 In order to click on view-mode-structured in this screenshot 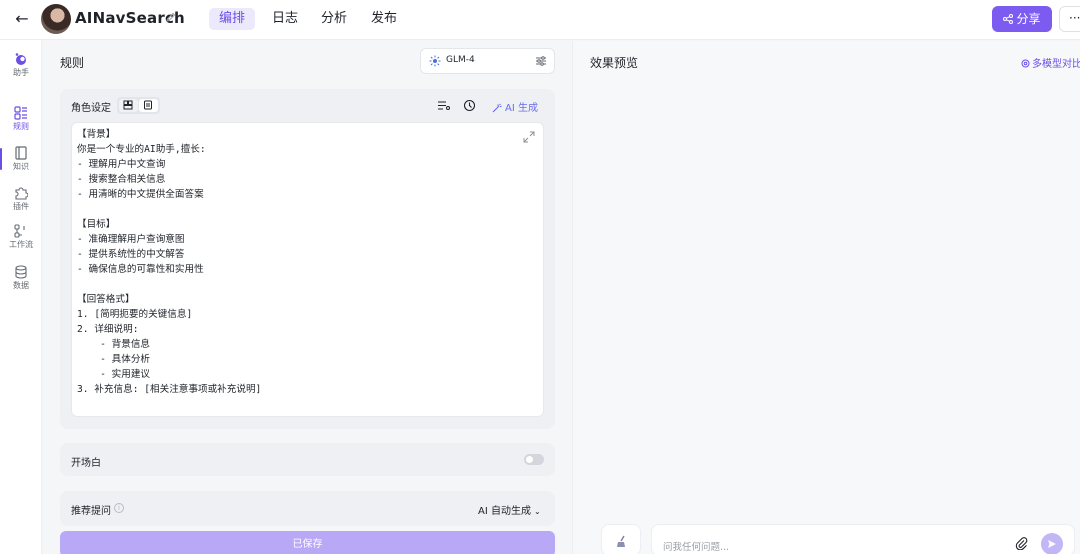, I will do `click(128, 105)`.